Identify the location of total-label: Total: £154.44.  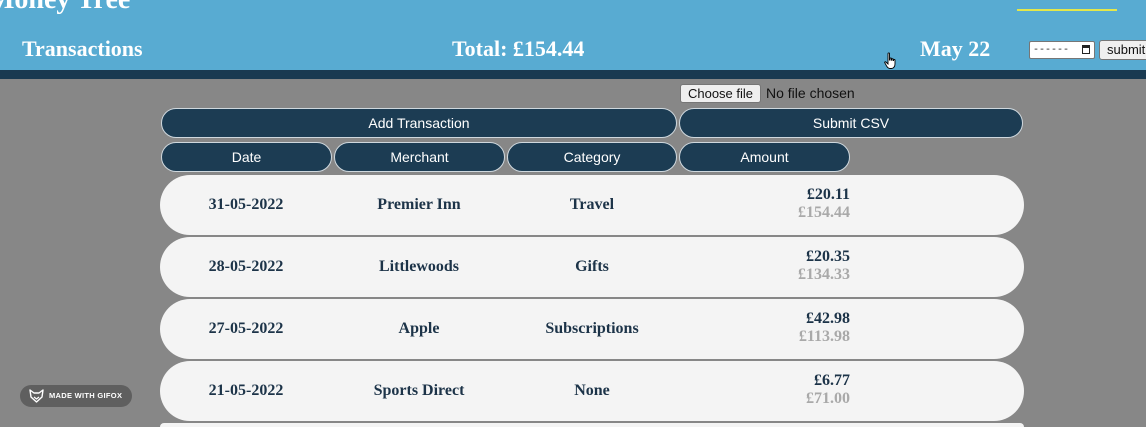
(518, 48).